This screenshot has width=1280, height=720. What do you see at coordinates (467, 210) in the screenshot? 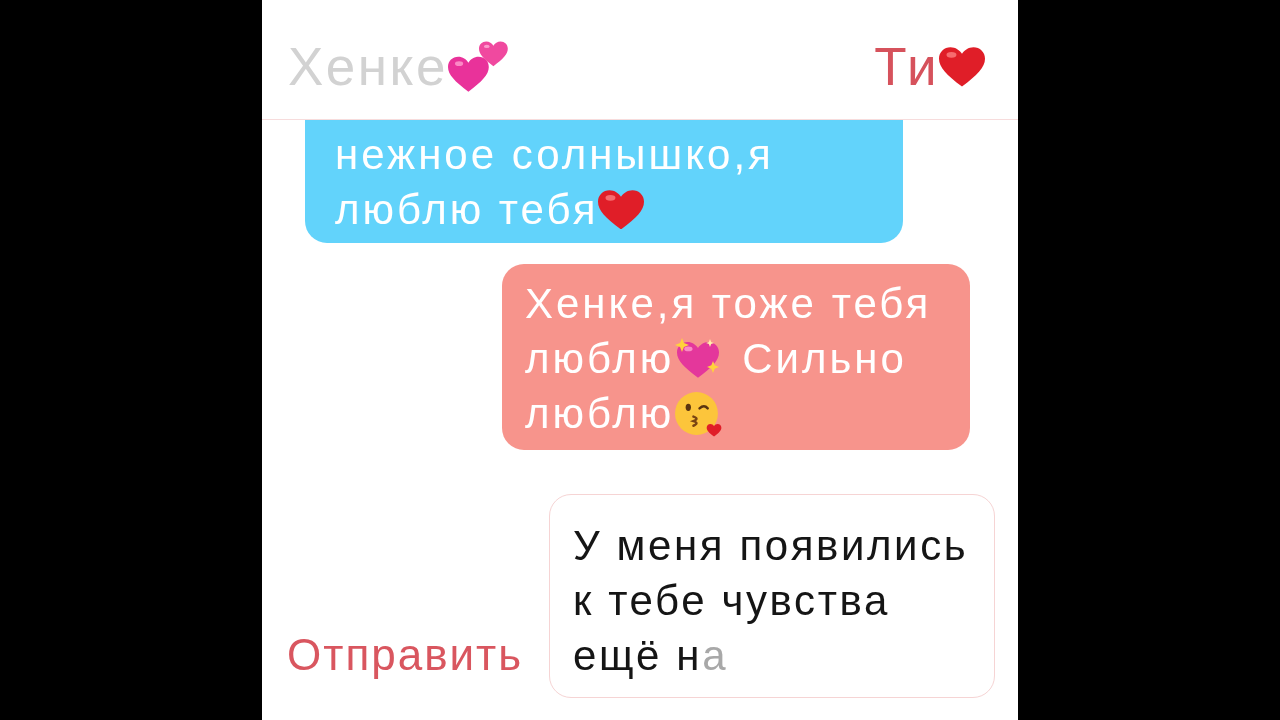
I see `message-text: люблю тебя` at bounding box center [467, 210].